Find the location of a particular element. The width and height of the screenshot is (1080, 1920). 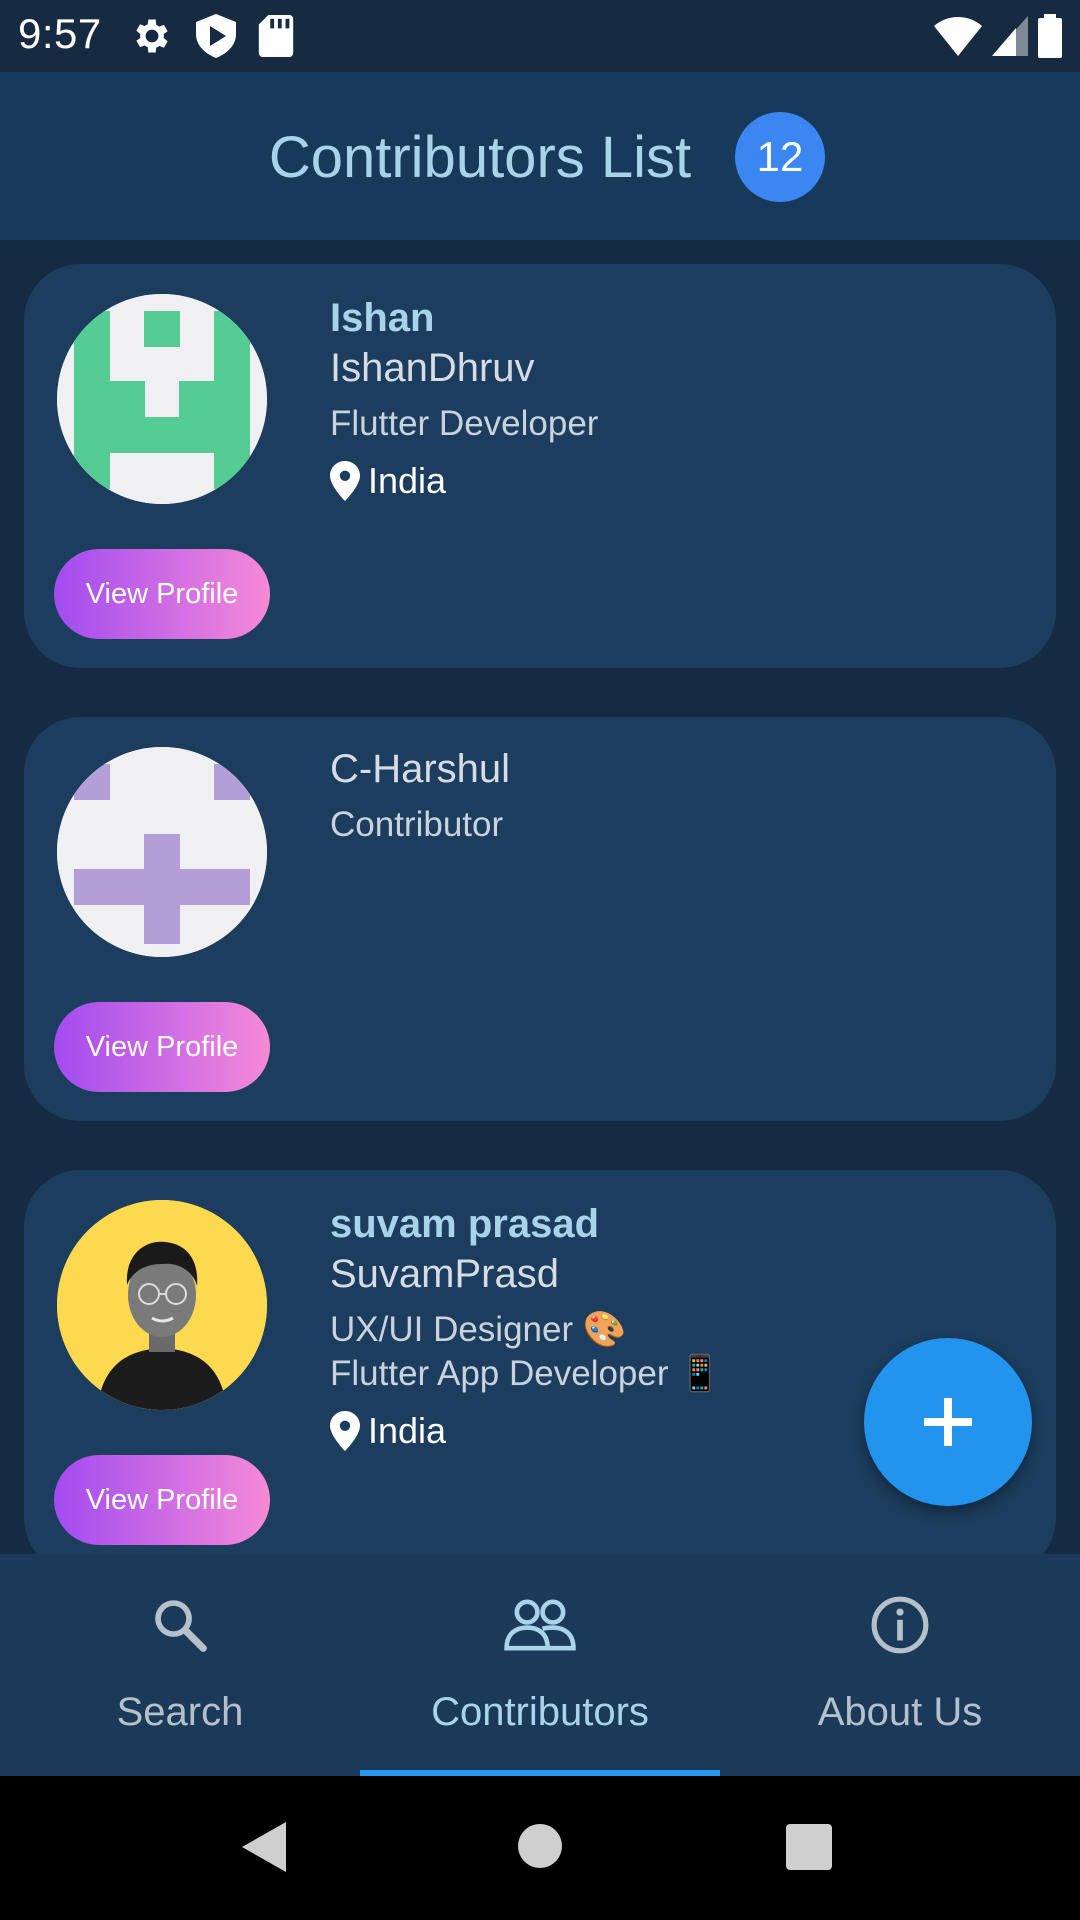

wifi-icon is located at coordinates (958, 36).